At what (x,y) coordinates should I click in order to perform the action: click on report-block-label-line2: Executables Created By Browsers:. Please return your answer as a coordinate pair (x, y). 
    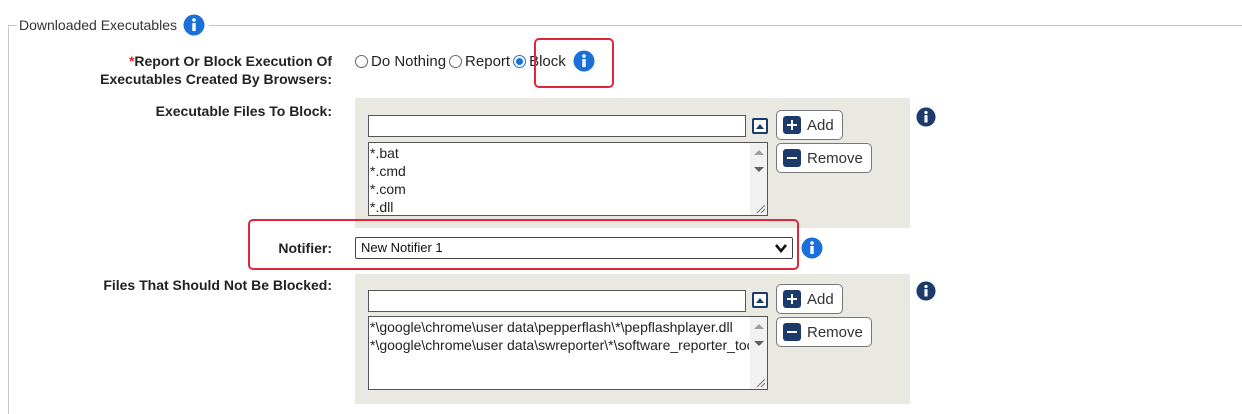
    Looking at the image, I should click on (216, 79).